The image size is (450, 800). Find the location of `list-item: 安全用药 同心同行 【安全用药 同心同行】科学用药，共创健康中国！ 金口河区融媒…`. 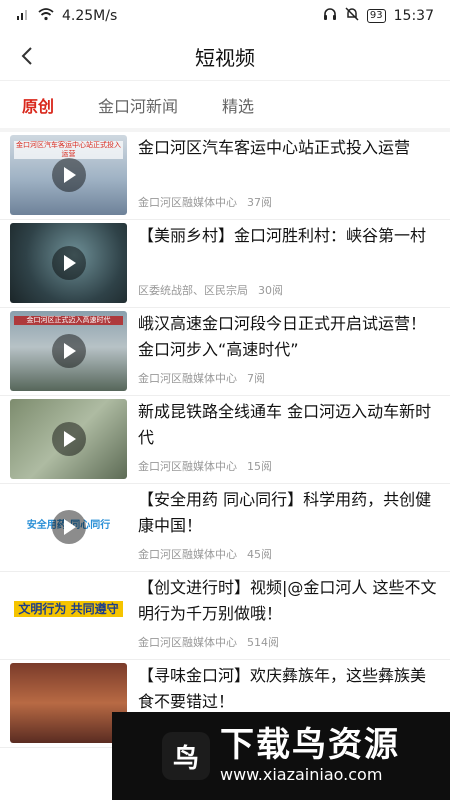

list-item: 安全用药 同心同行 【安全用药 同心同行】科学用药，共创健康中国！ 金口河区融媒… is located at coordinates (225, 528).